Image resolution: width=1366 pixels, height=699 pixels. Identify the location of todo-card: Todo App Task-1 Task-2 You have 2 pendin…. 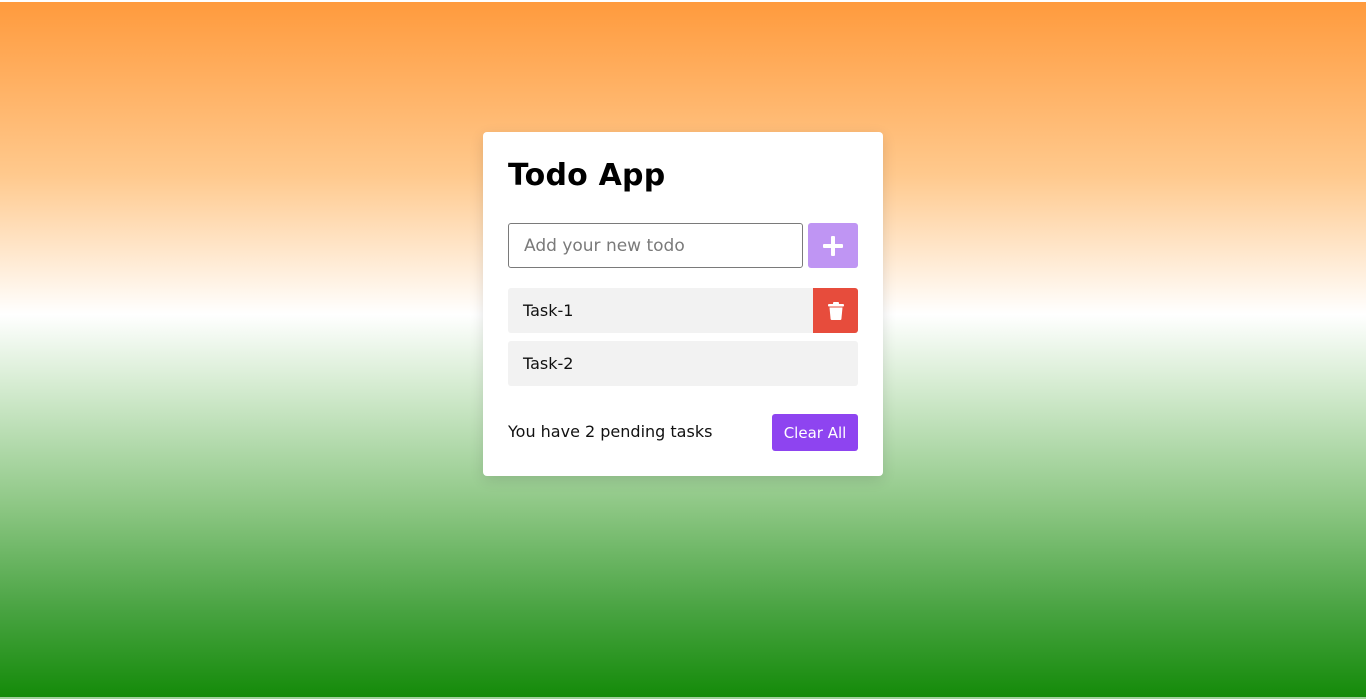
(683, 304).